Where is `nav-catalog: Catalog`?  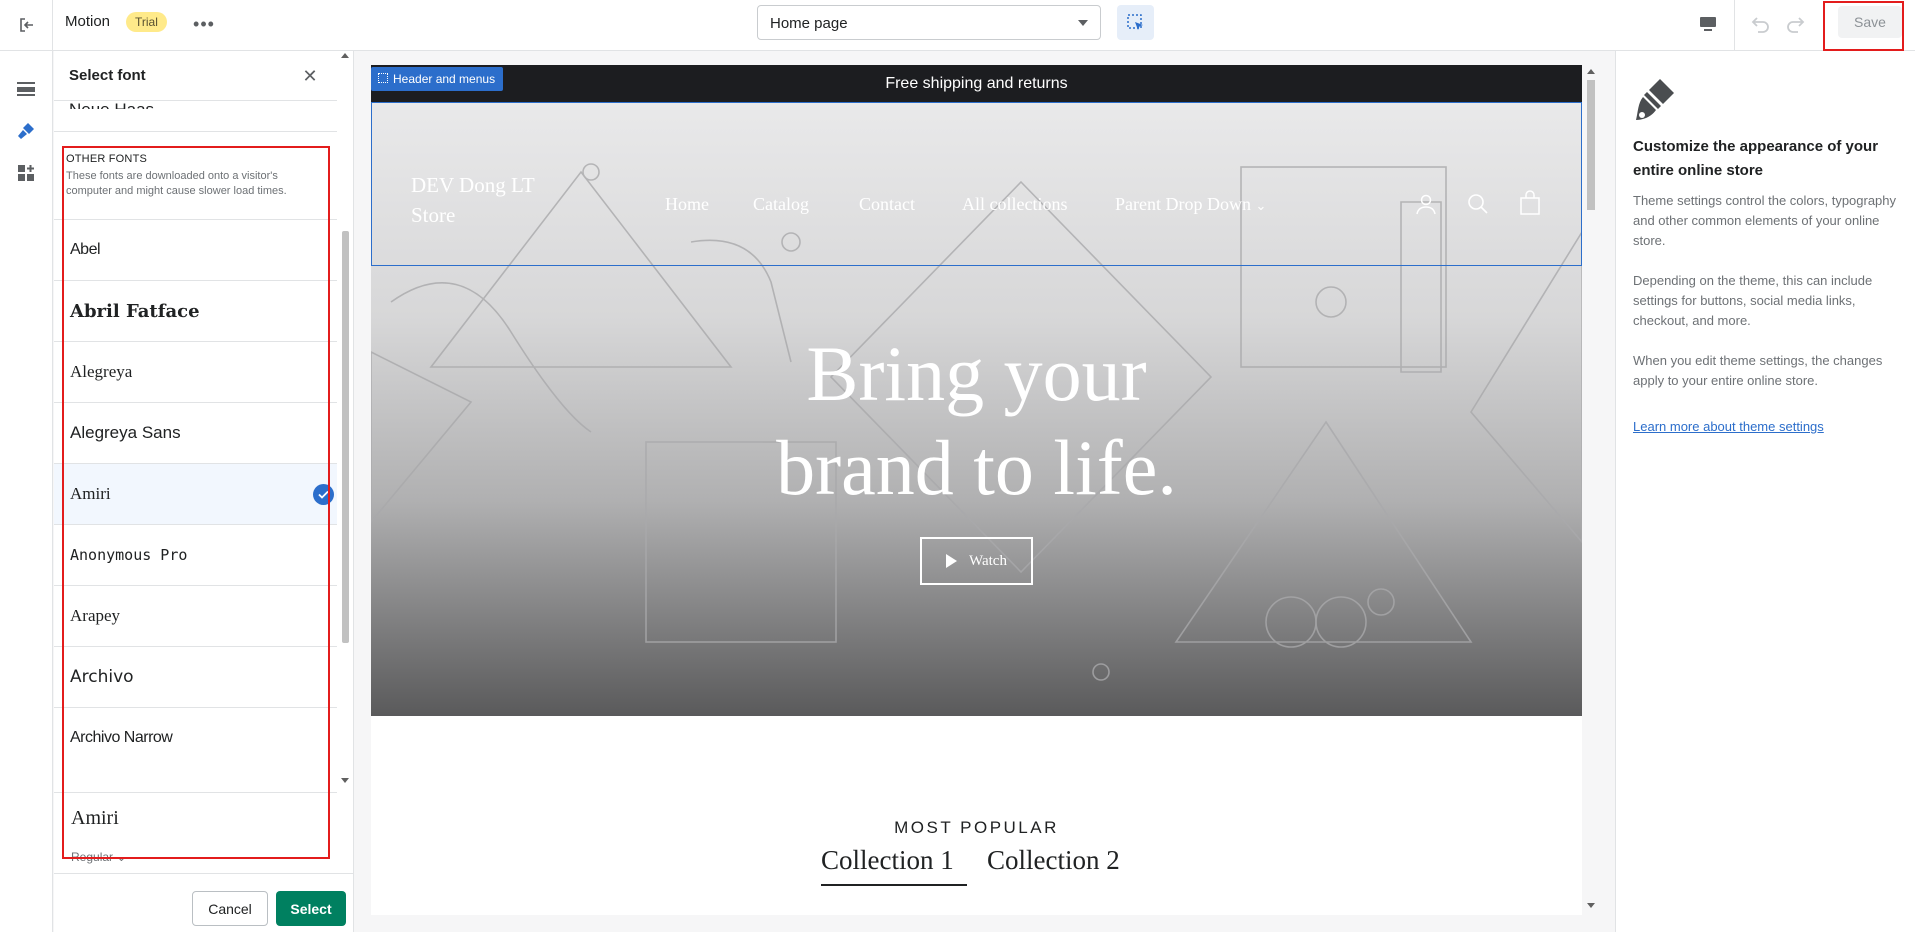
nav-catalog: Catalog is located at coordinates (781, 204).